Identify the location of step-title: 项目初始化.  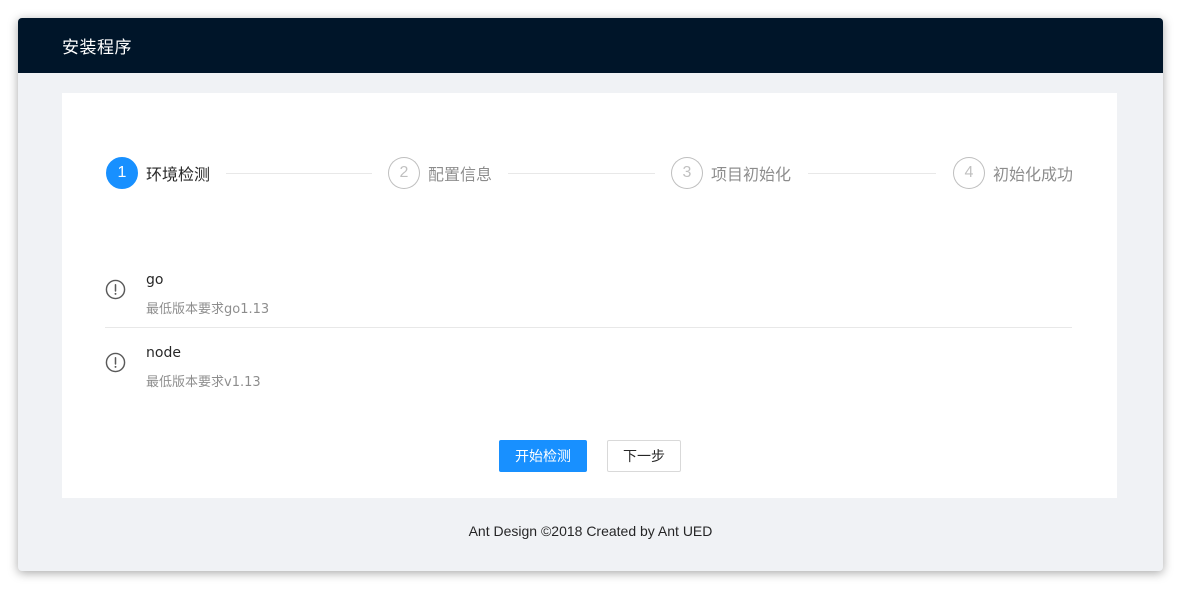
(751, 174).